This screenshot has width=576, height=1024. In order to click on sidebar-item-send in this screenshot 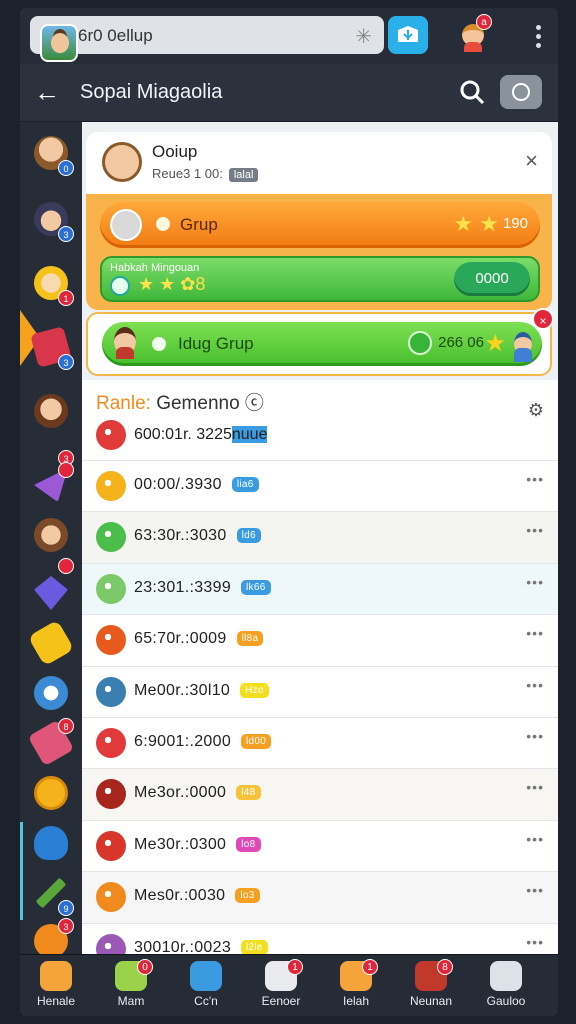, I will do `click(53, 484)`.